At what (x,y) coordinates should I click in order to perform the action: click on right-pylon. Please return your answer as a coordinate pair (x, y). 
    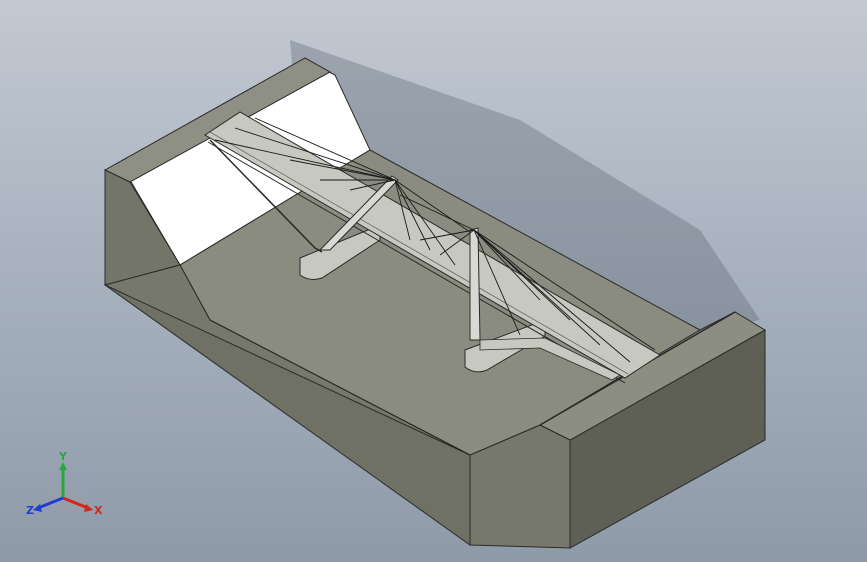
    Looking at the image, I should click on (475, 284).